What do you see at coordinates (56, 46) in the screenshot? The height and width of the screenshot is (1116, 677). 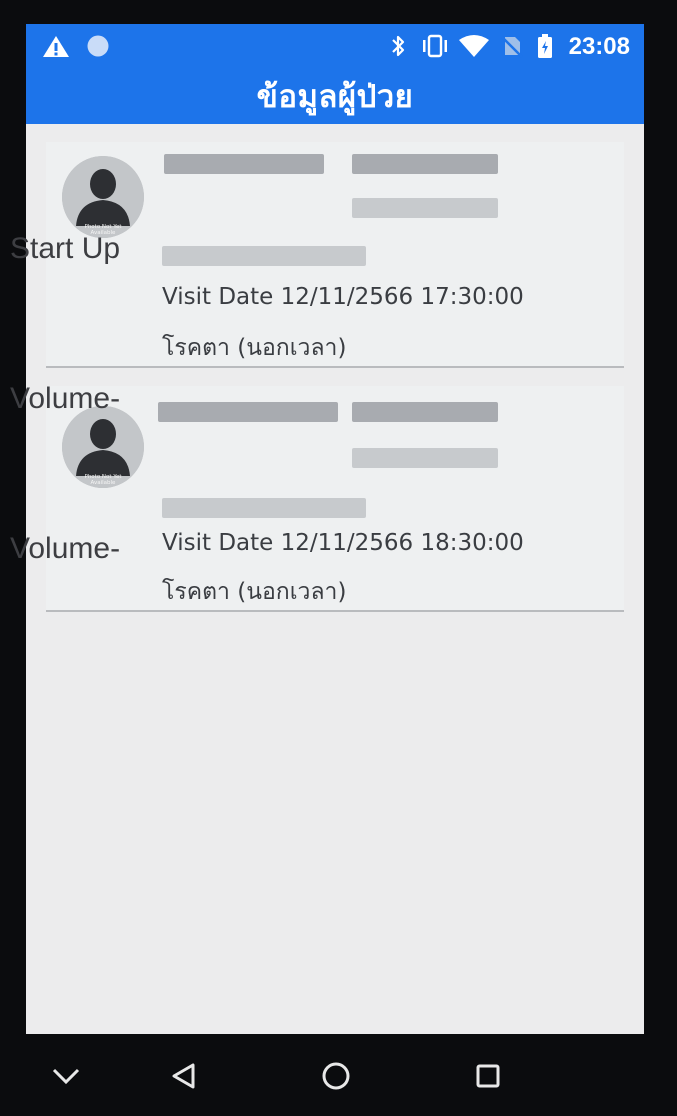 I see `warning-icon` at bounding box center [56, 46].